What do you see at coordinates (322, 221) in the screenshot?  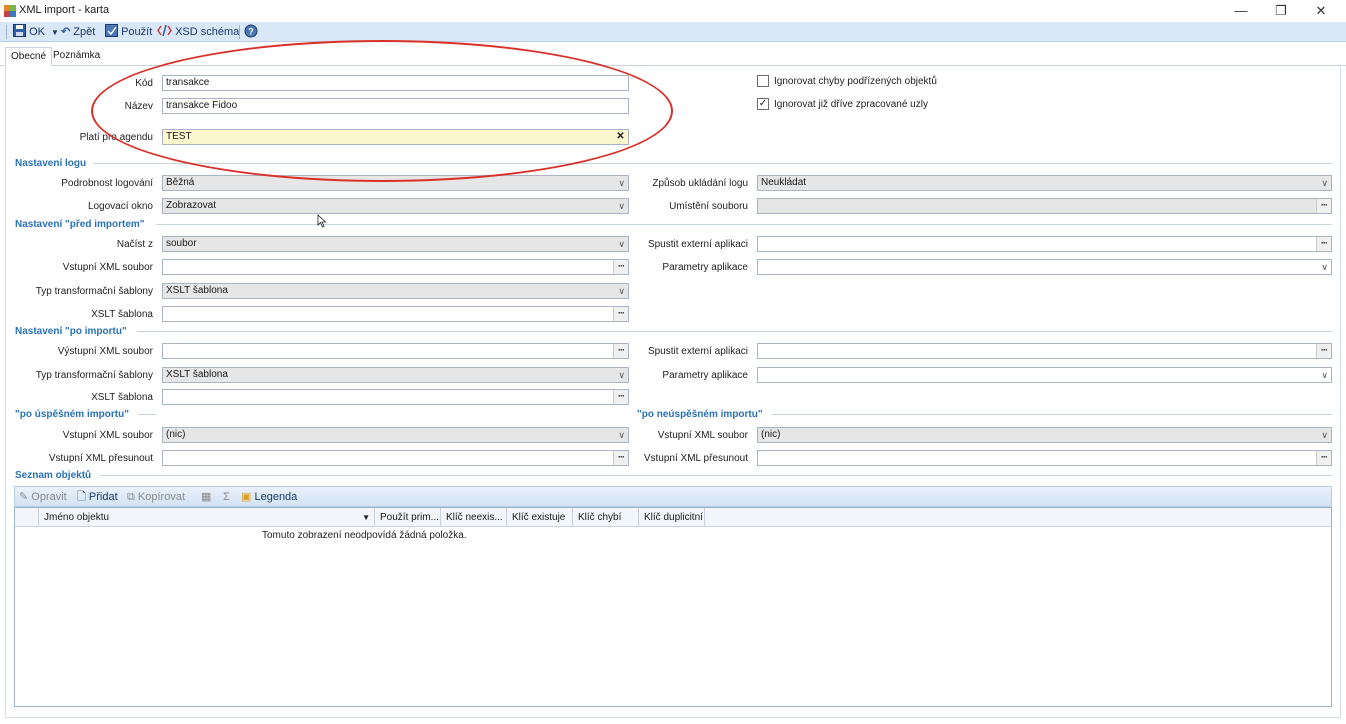 I see `mouse-cursor-icon` at bounding box center [322, 221].